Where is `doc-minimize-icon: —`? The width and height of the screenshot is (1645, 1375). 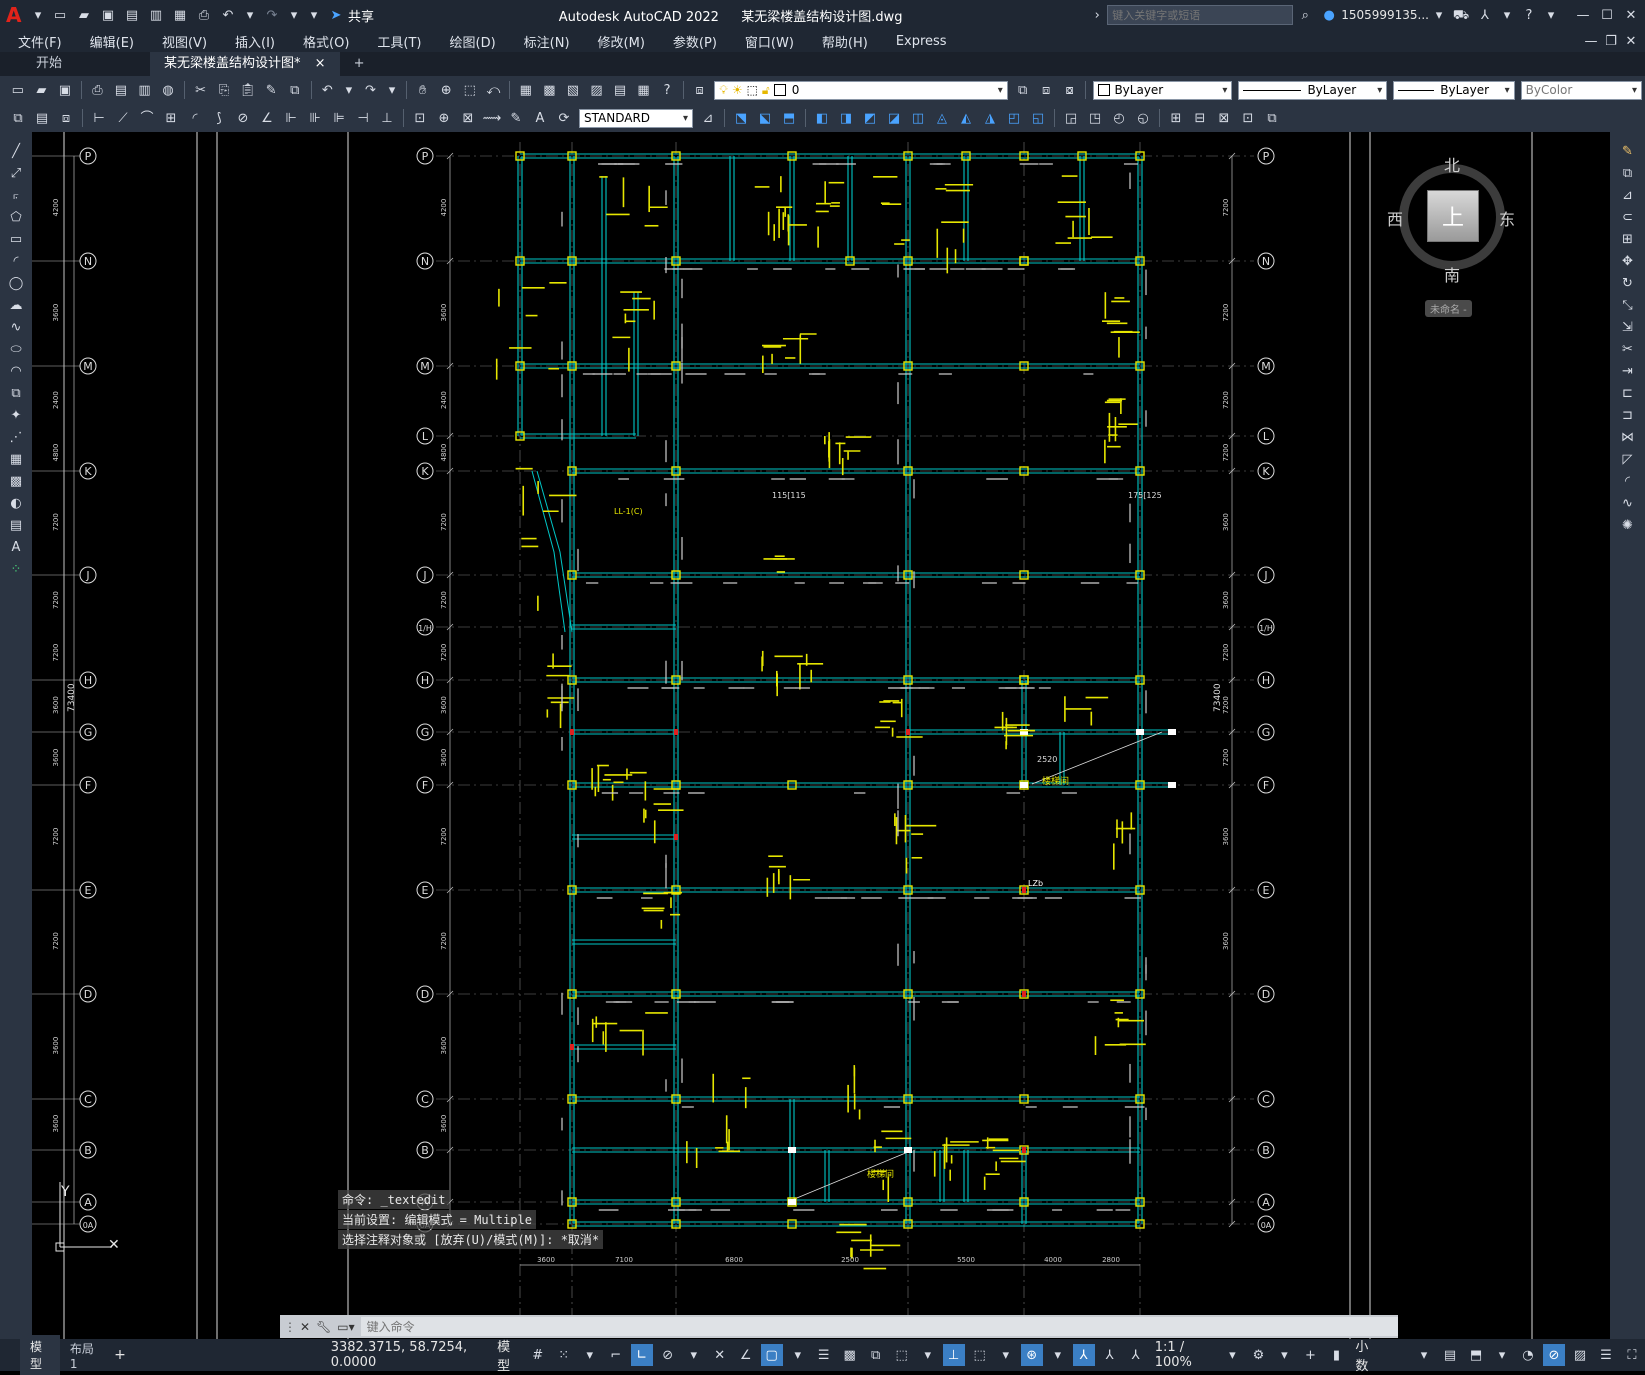
doc-minimize-icon: — is located at coordinates (1591, 41).